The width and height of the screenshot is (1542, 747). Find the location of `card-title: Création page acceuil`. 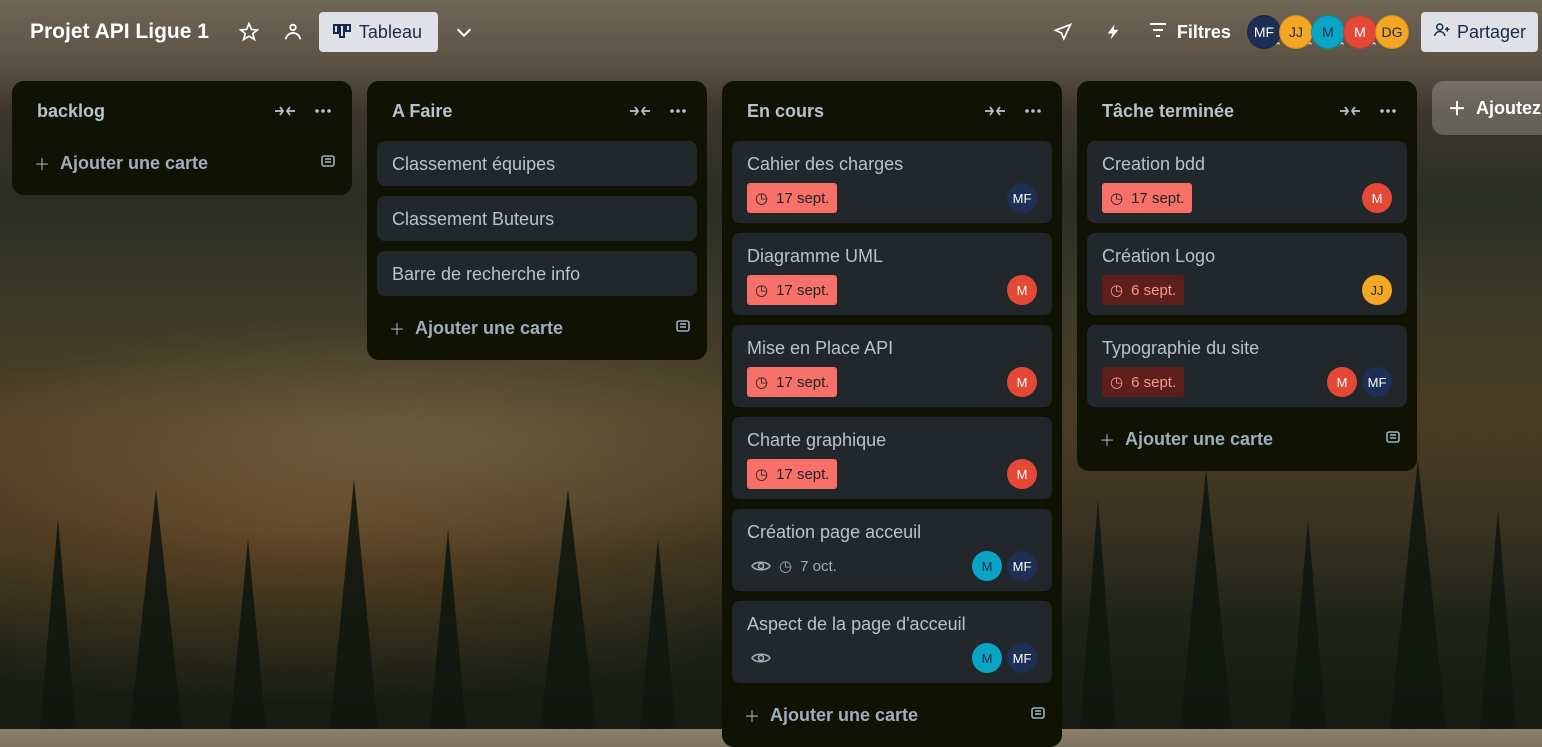

card-title: Création page acceuil is located at coordinates (834, 532).